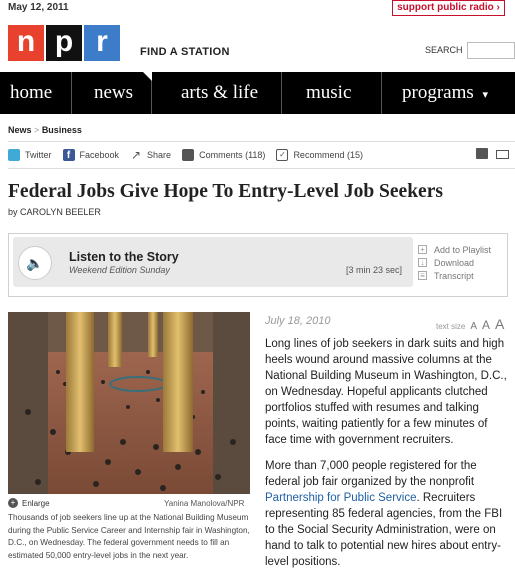  What do you see at coordinates (485, 95) in the screenshot?
I see `chevron-down-icon: ▾` at bounding box center [485, 95].